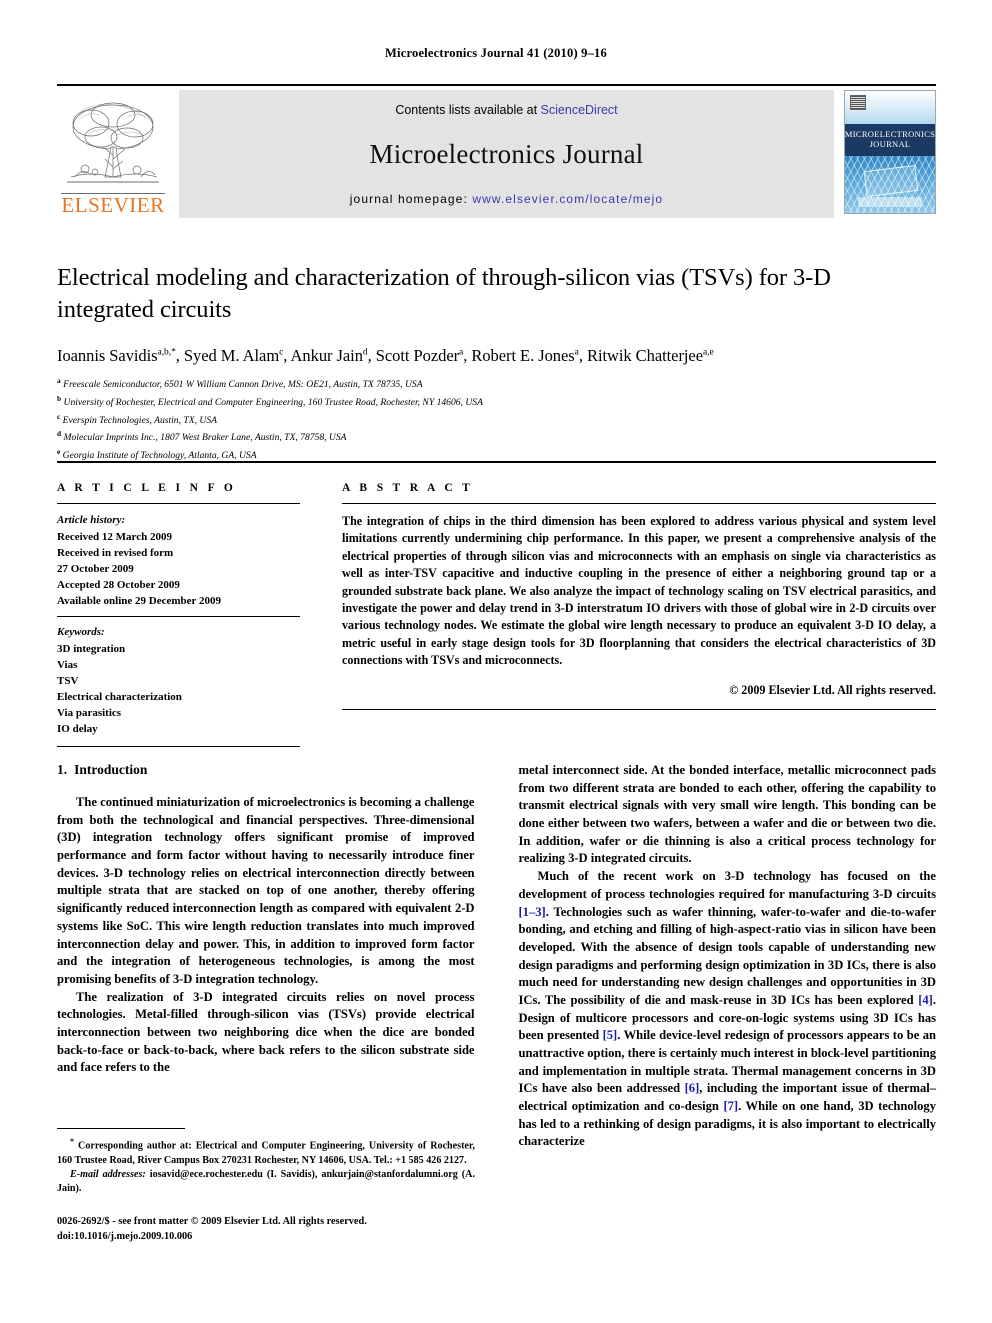  I want to click on affiliation-item: c Everspin Technologies, Austin, TX, USA, so click(496, 420).